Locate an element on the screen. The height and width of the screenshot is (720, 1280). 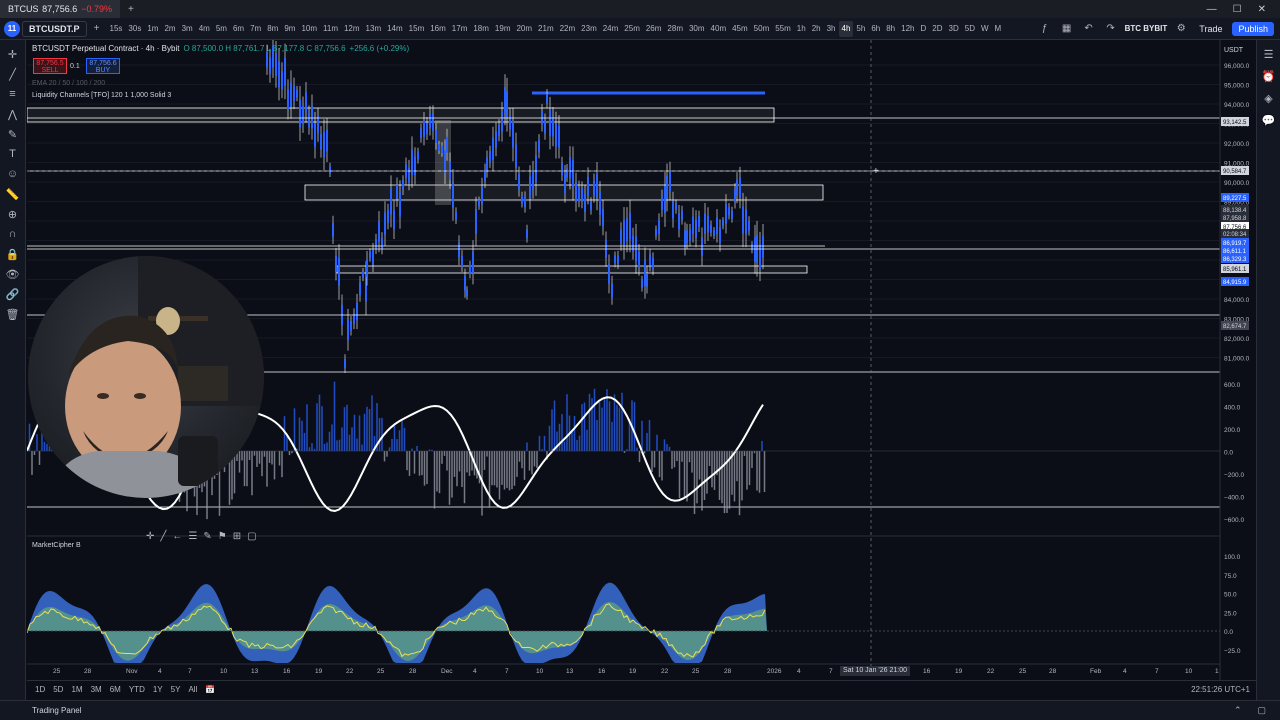
timeframe-4m: 4m is located at coordinates (204, 29).